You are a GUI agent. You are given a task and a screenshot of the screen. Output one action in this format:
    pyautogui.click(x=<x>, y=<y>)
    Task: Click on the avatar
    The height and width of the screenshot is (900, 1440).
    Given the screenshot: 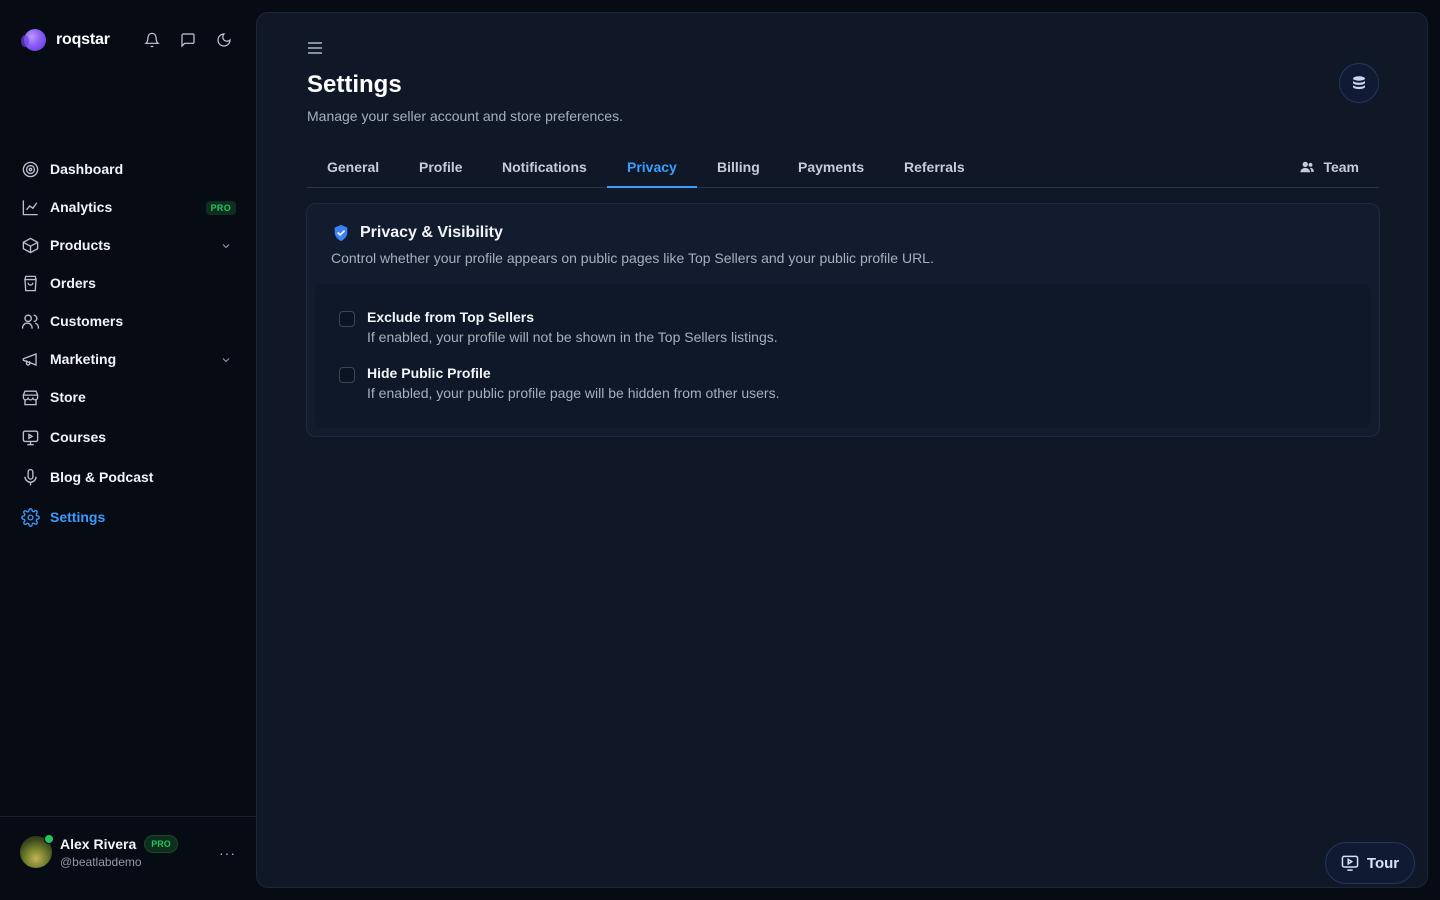 What is the action you would take?
    pyautogui.click(x=37, y=851)
    